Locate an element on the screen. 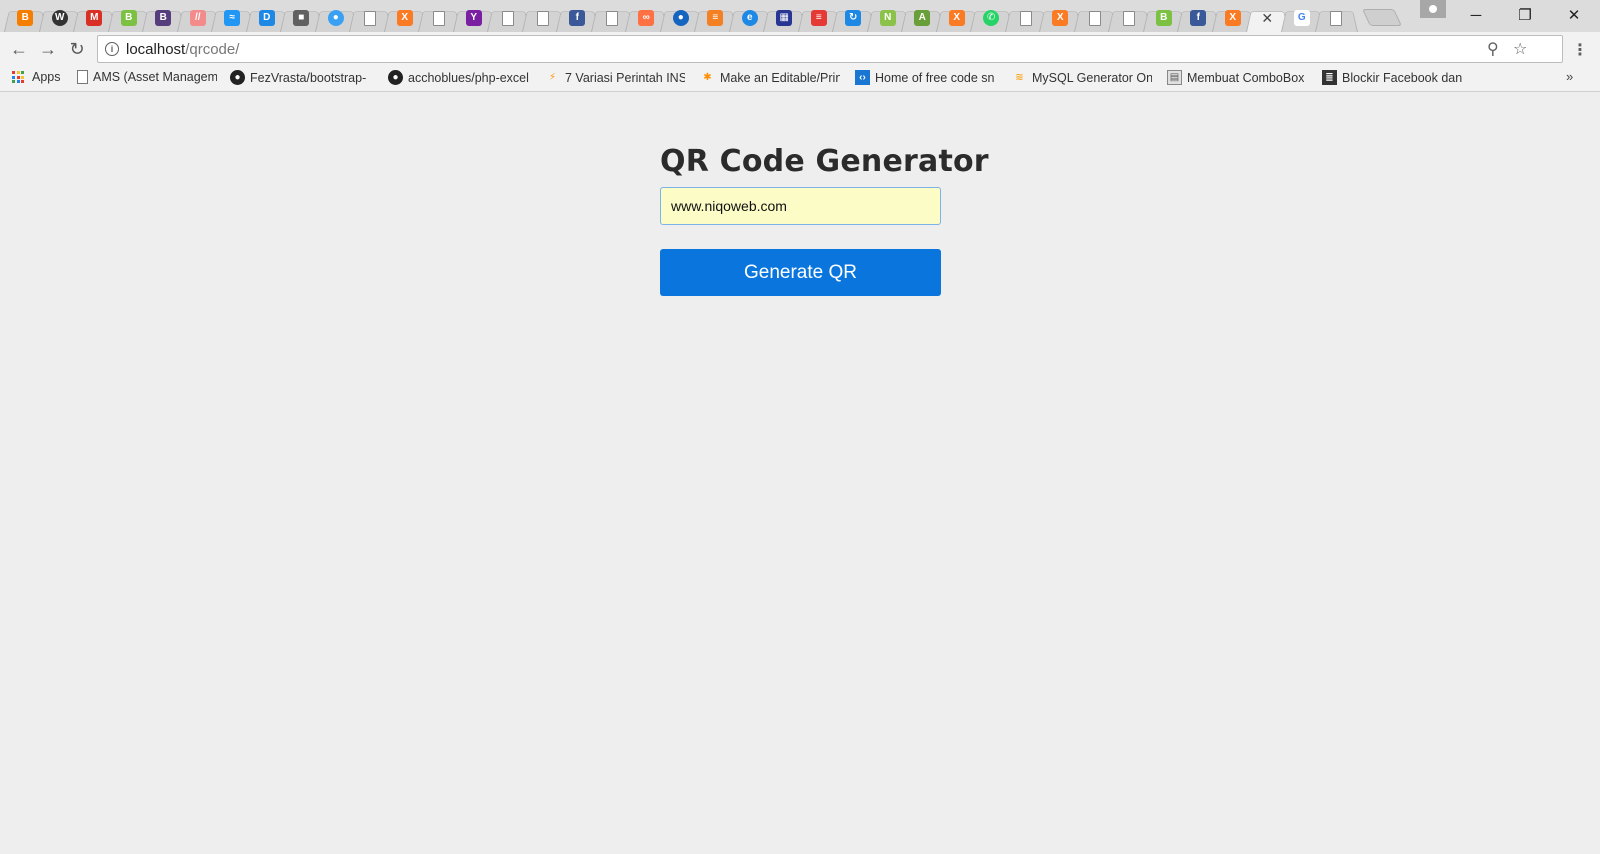  bookmark-item: ⚡ 7 Variasi Perintah INSE is located at coordinates (615, 77).